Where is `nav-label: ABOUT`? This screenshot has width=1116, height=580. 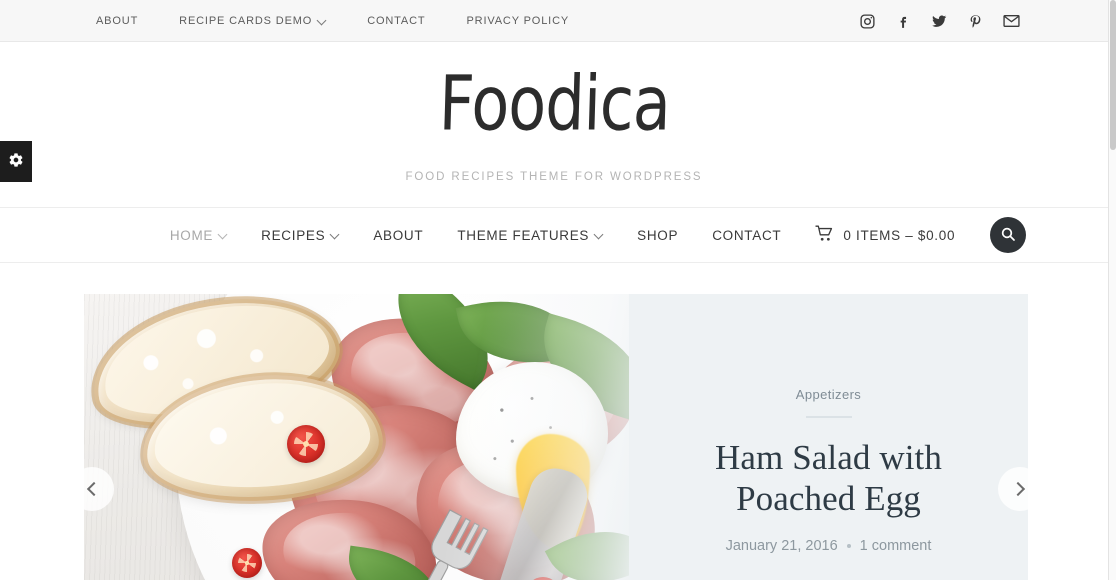 nav-label: ABOUT is located at coordinates (398, 235).